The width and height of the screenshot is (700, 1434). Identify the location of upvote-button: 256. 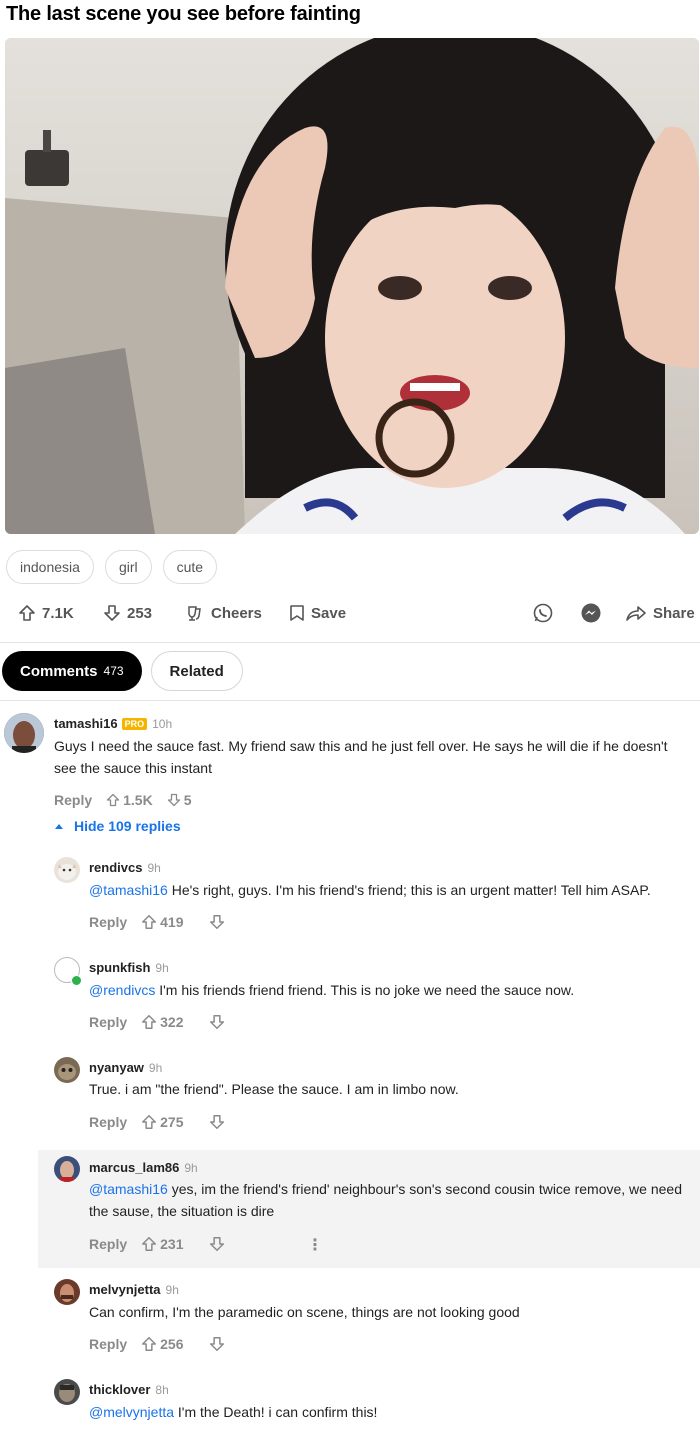
(162, 1344).